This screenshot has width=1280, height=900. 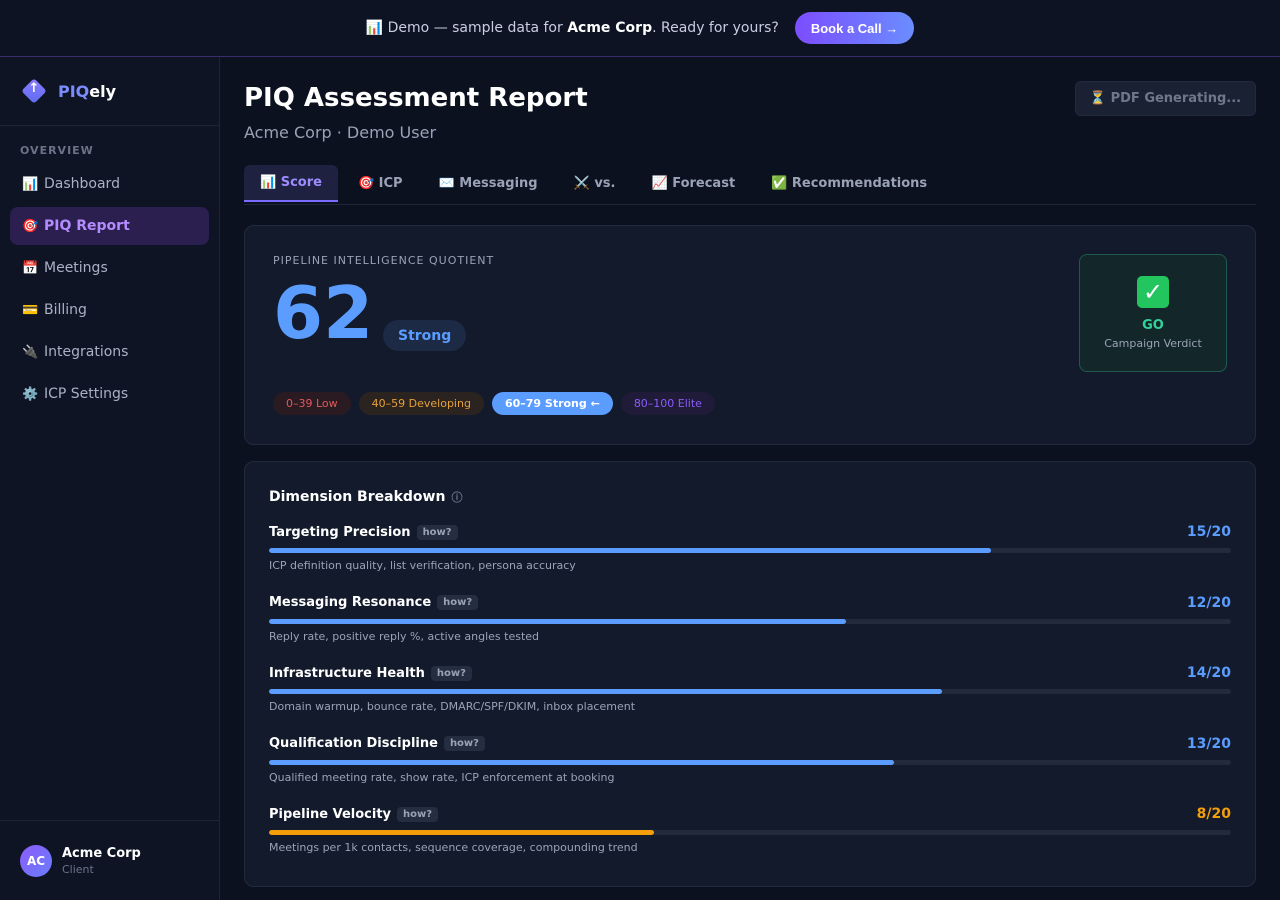 I want to click on page-subtitle: Acme Corp · Demo User, so click(x=340, y=132).